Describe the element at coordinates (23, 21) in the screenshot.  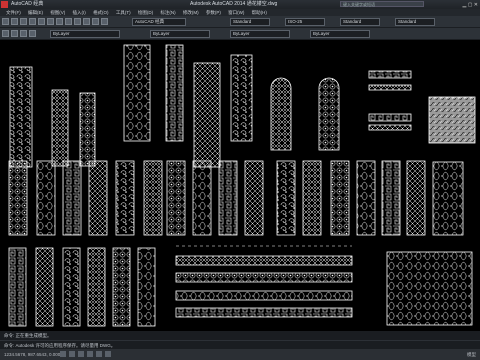
I see `save-icon` at that location.